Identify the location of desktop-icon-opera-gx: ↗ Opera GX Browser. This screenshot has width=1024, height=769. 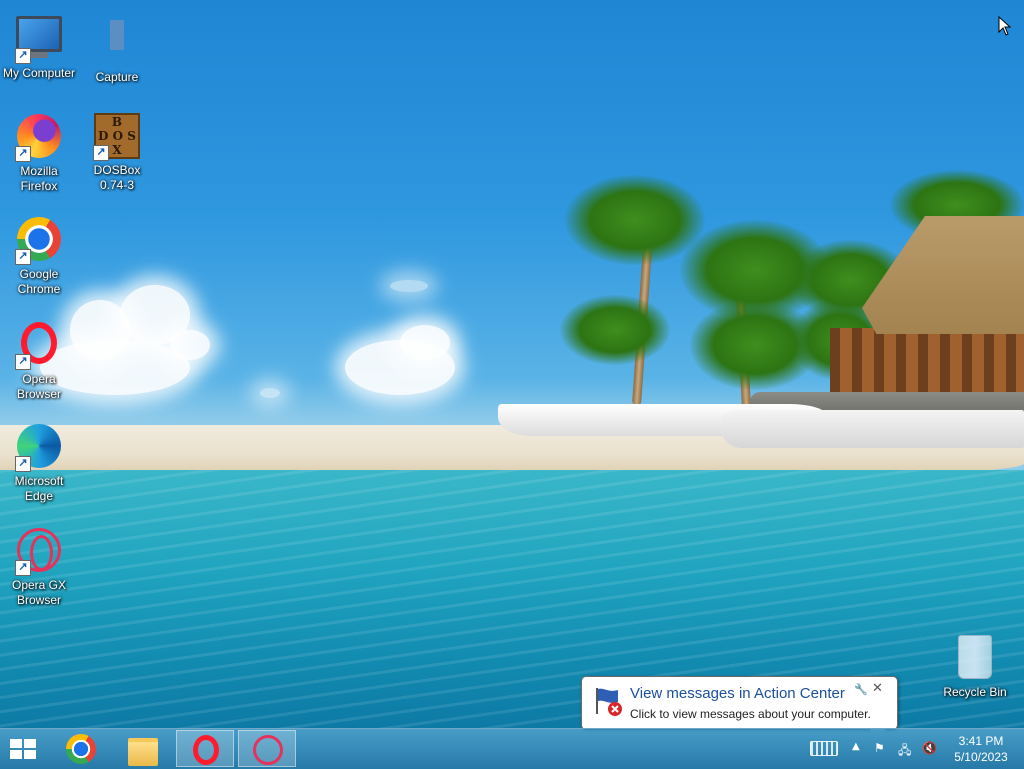
(39, 567).